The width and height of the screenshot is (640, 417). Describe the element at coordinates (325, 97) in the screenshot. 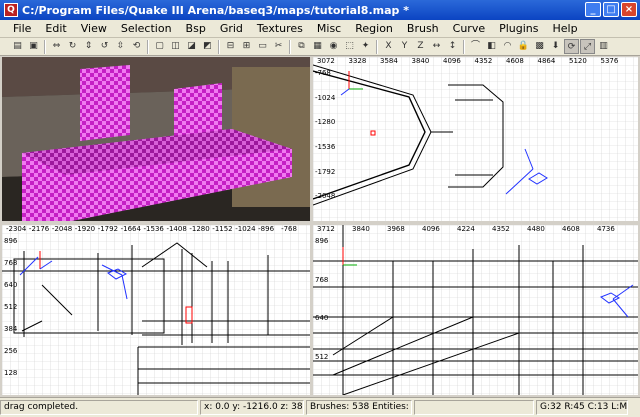

I see `xy-left-tick-label: -1024` at that location.